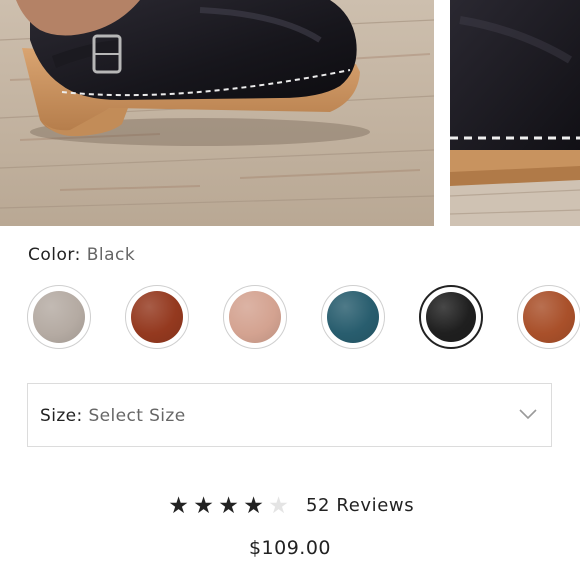 This screenshot has width=580, height=580. I want to click on color-swatch-black, so click(451, 317).